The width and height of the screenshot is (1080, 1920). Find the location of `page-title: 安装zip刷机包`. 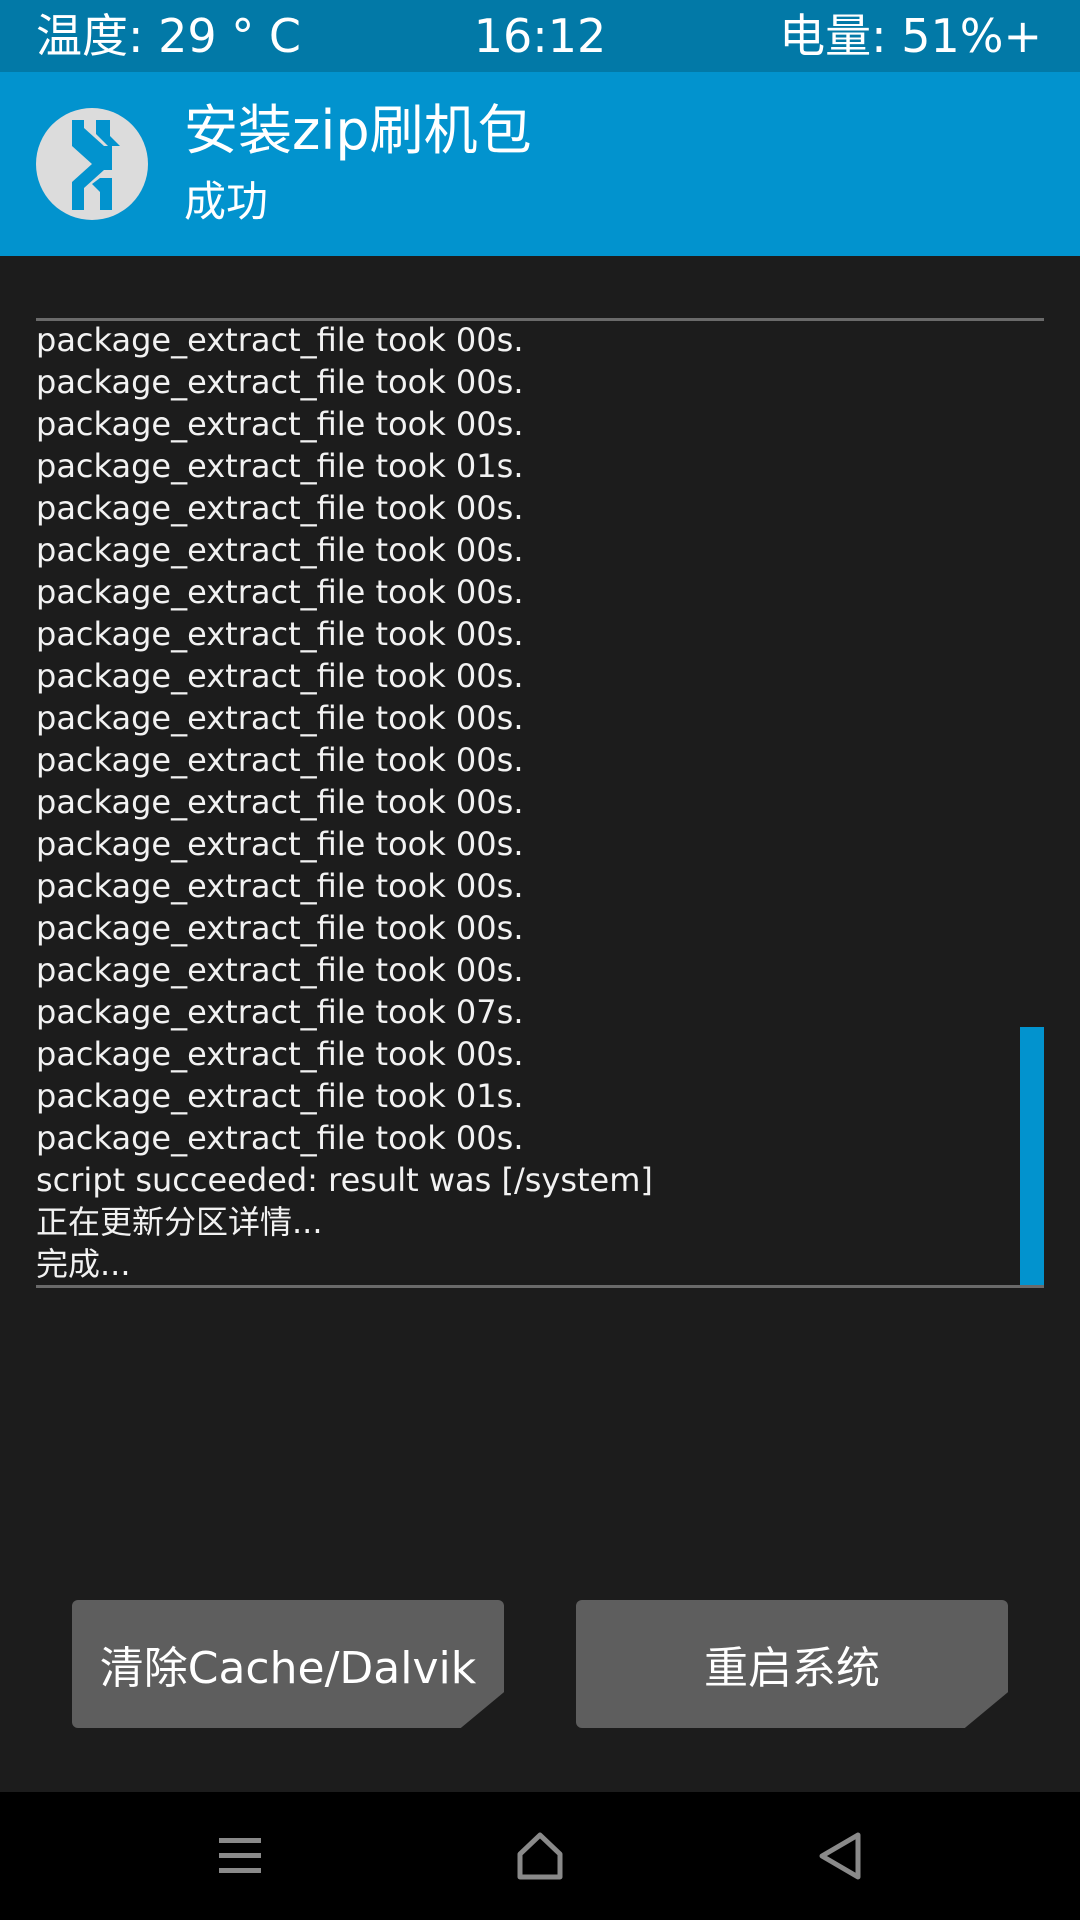

page-title: 安装zip刷机包 is located at coordinates (358, 130).